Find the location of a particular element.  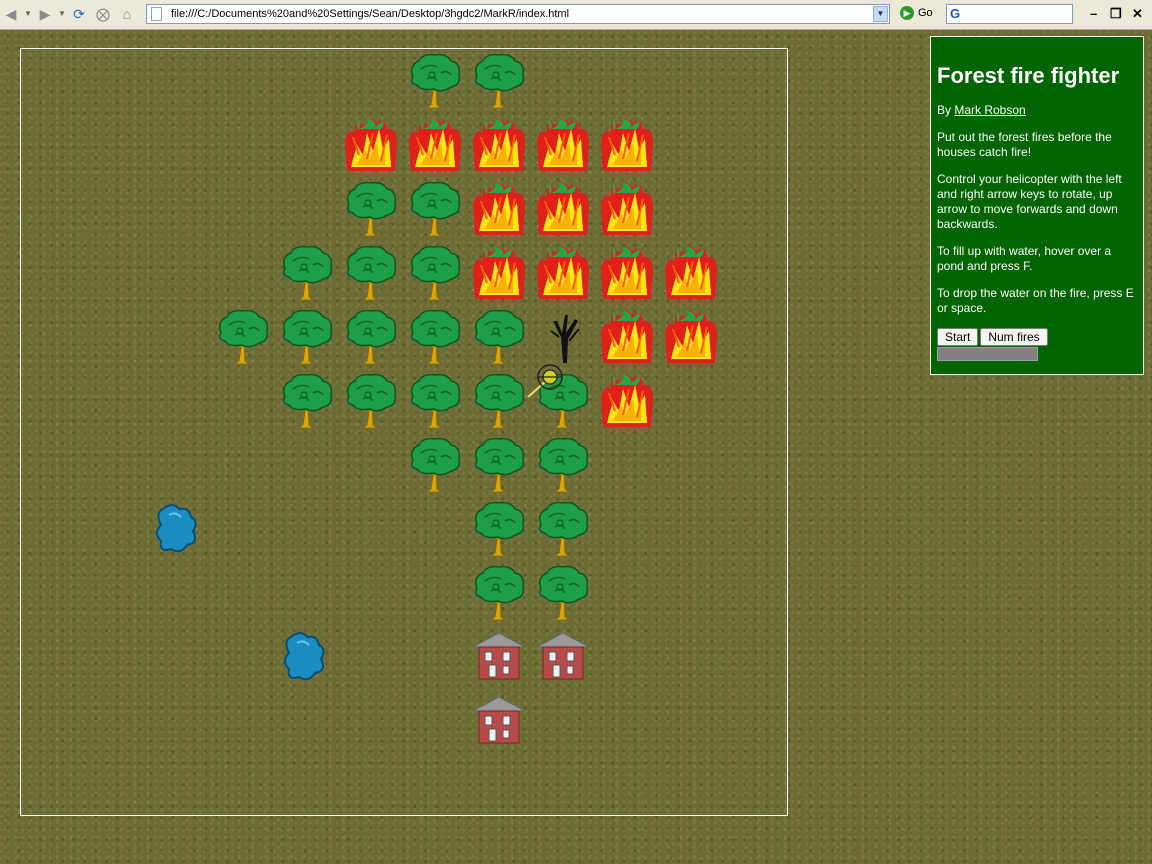

start-button: Start is located at coordinates (958, 337).